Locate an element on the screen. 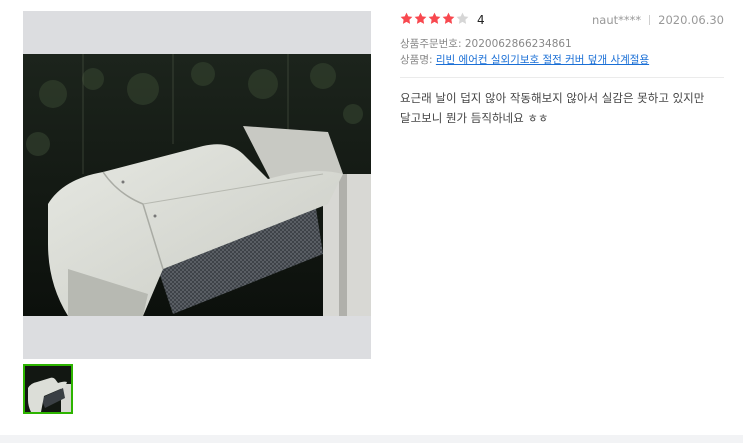 Image resolution: width=743 pixels, height=443 pixels. order-number-line: 상품주문번호: 2020062866234861 is located at coordinates (562, 44).